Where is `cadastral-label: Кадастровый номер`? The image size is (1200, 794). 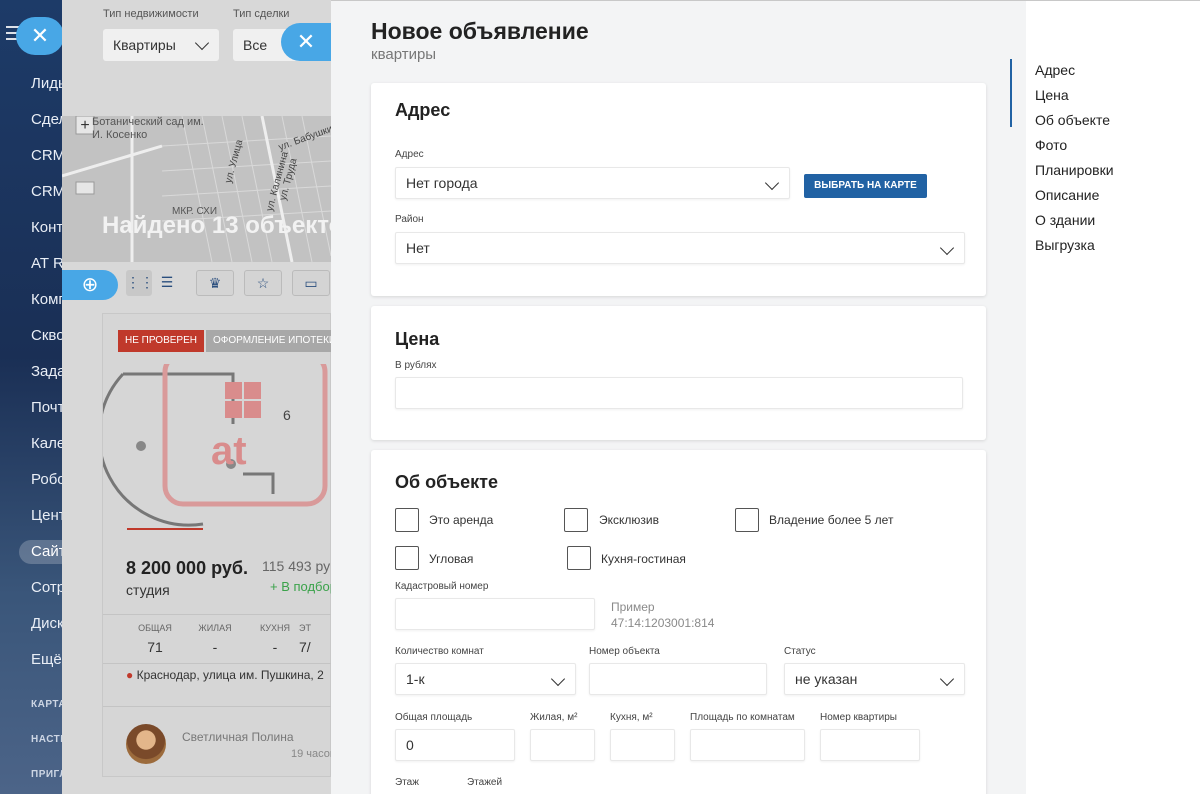 cadastral-label: Кадастровый номер is located at coordinates (442, 586).